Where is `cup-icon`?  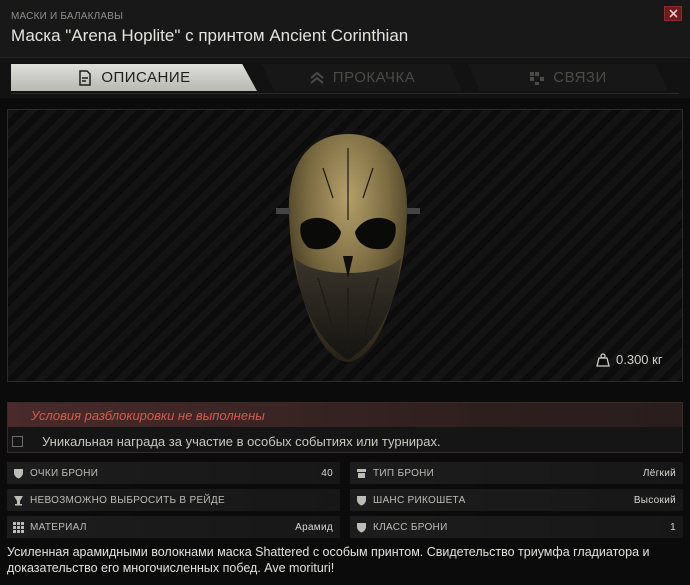
cup-icon is located at coordinates (18, 500).